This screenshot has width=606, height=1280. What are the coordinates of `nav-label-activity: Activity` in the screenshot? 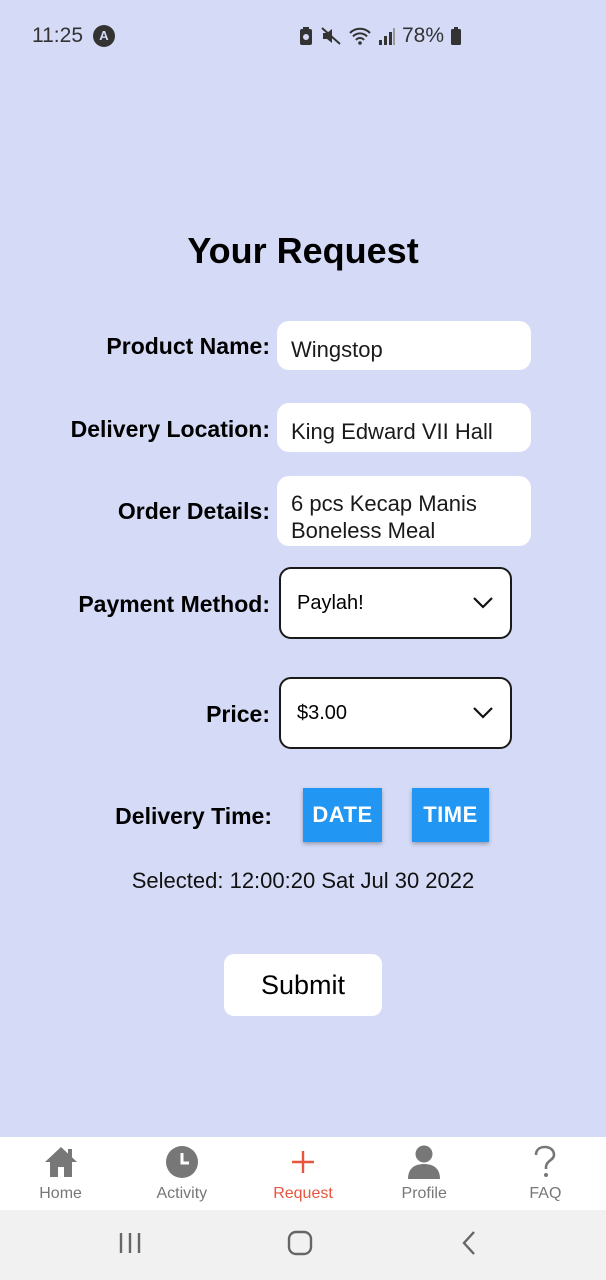 It's located at (182, 1193).